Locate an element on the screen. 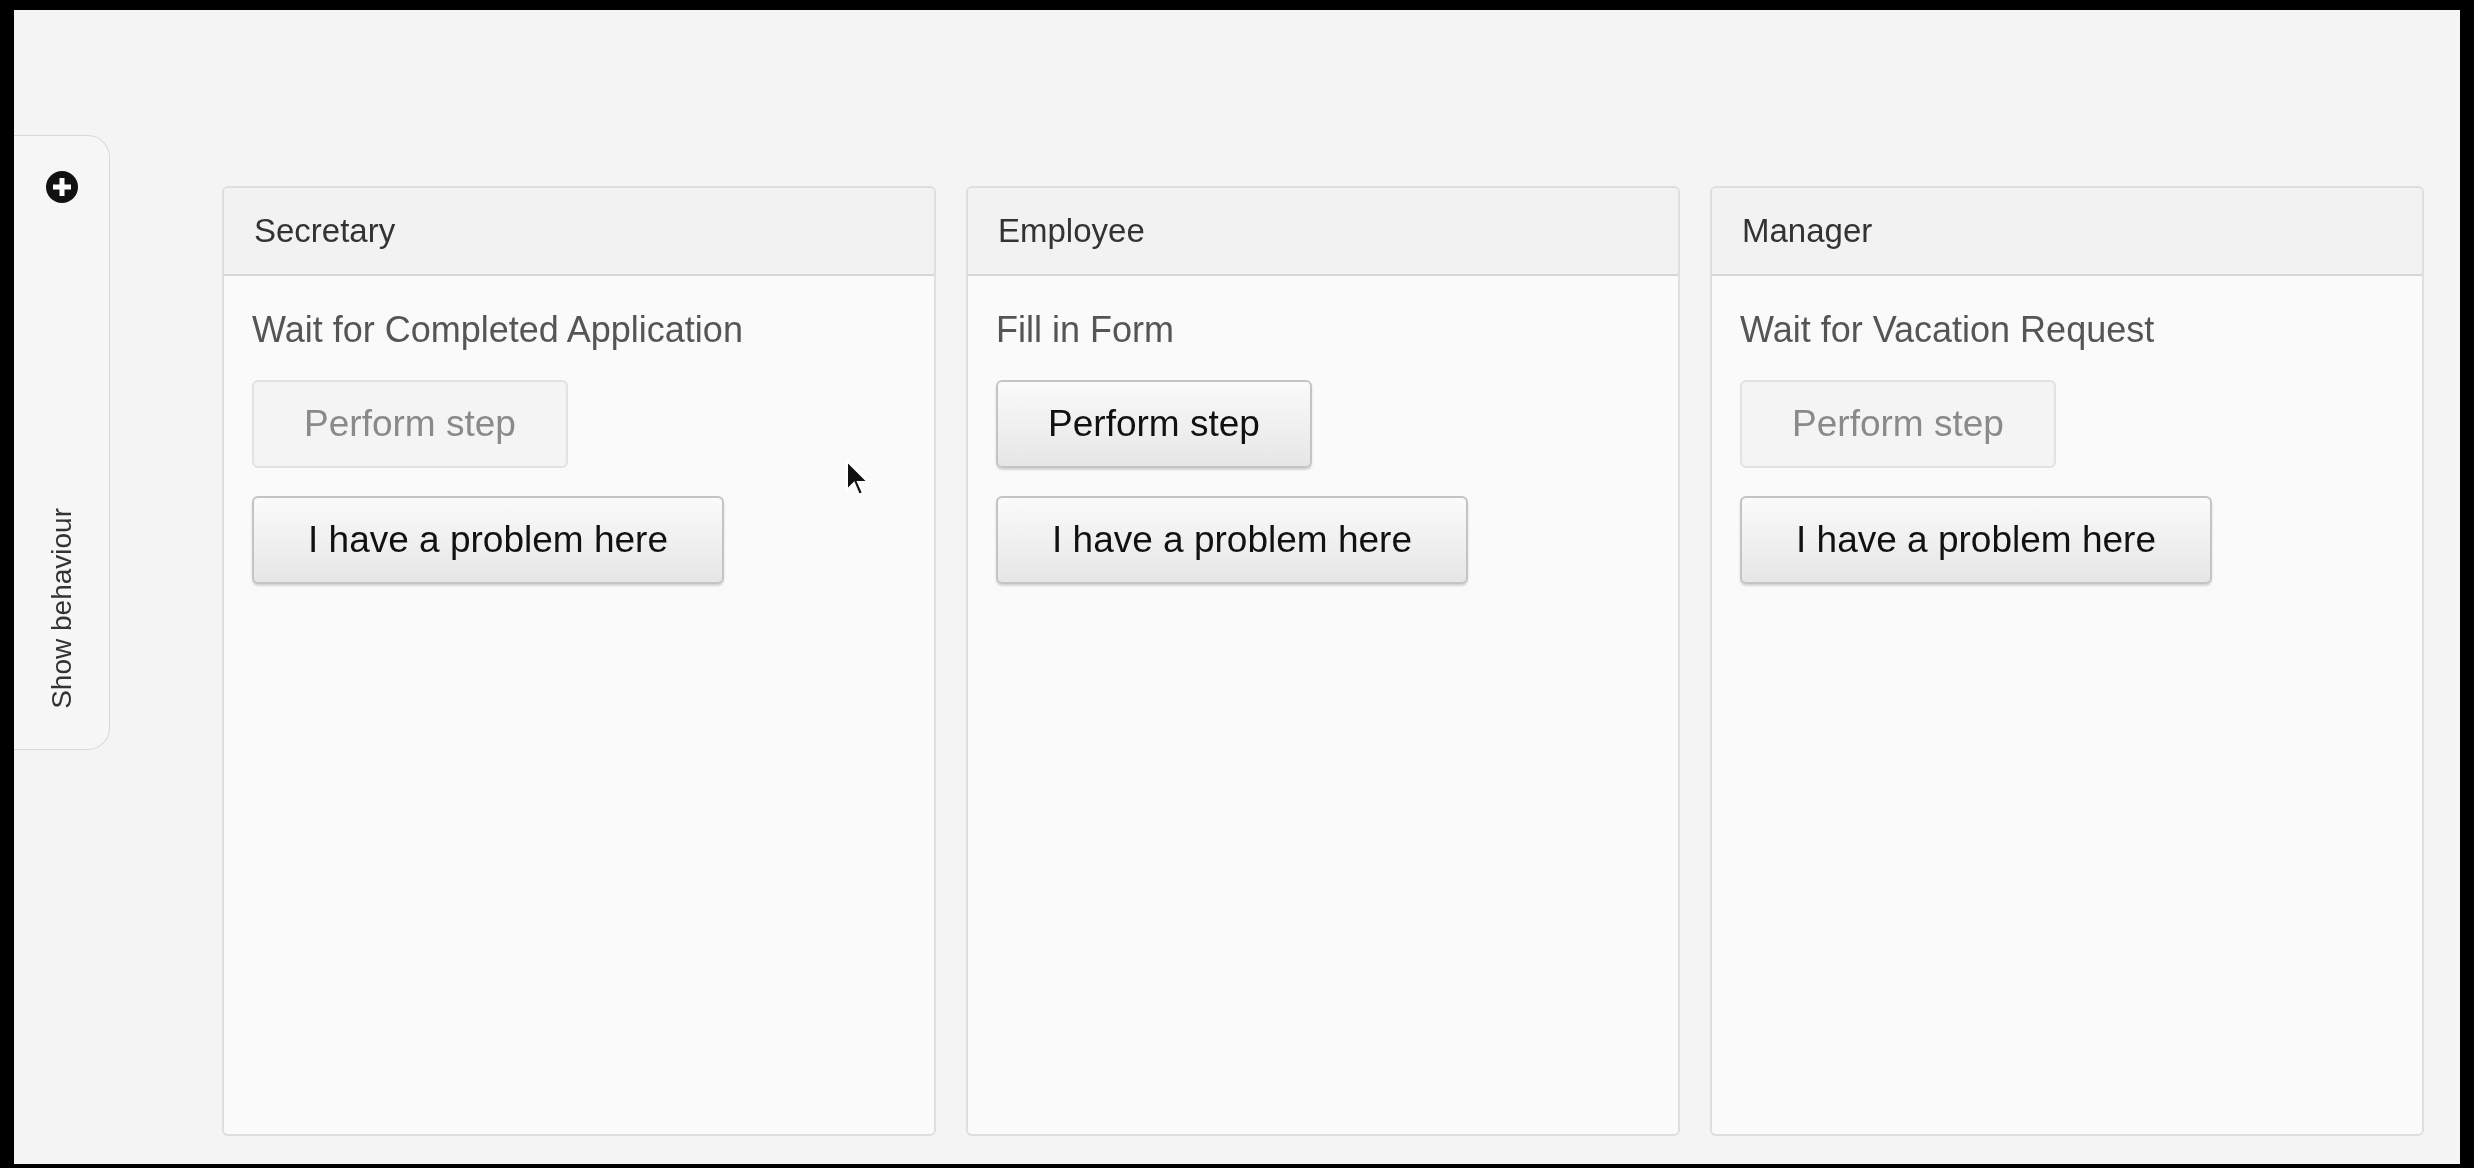 This screenshot has height=1168, width=2474. lane-title: Employee is located at coordinates (1071, 231).